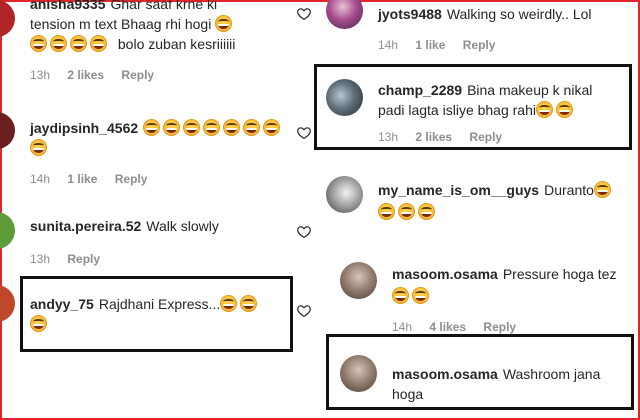 This screenshot has width=640, height=420. Describe the element at coordinates (121, 24) in the screenshot. I see `comment-text: tension m text Bhaag rhi hogi` at that location.